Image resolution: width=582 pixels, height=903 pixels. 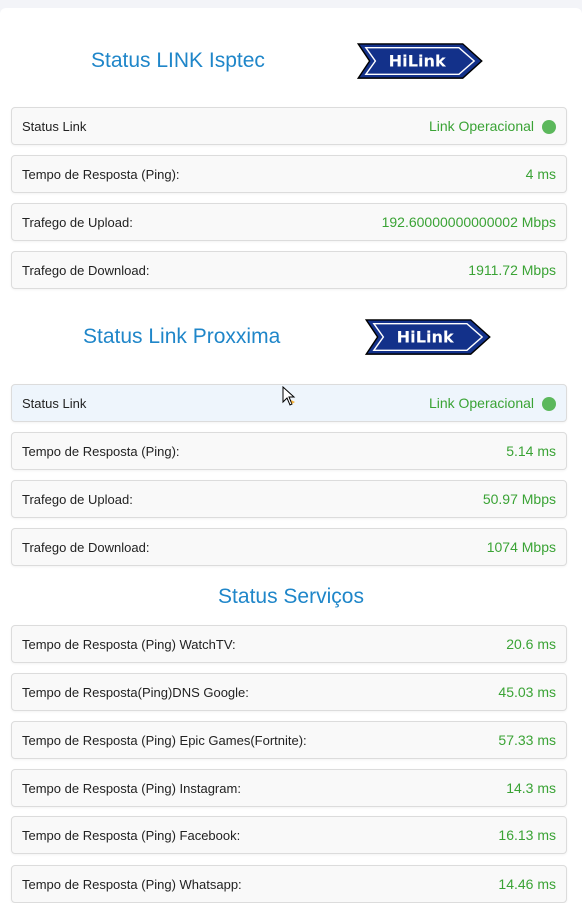 What do you see at coordinates (289, 174) in the screenshot?
I see `row-ping-isptec: Tempo de Resposta (Ping): 4 ms` at bounding box center [289, 174].